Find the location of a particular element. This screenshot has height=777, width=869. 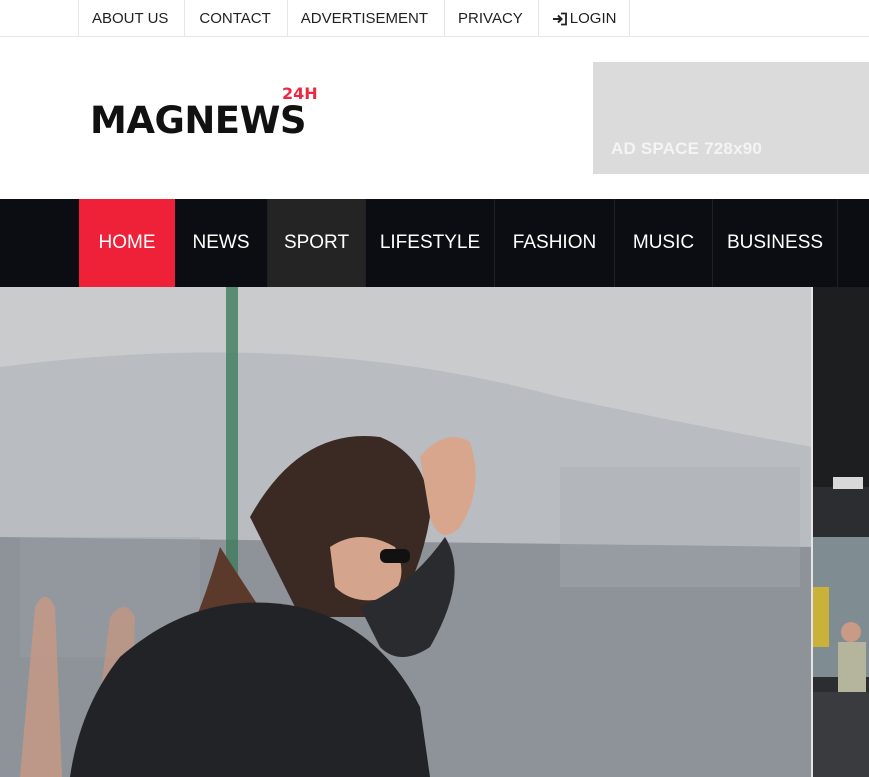

site-logo: MAGNEWS 24H is located at coordinates (210, 114).